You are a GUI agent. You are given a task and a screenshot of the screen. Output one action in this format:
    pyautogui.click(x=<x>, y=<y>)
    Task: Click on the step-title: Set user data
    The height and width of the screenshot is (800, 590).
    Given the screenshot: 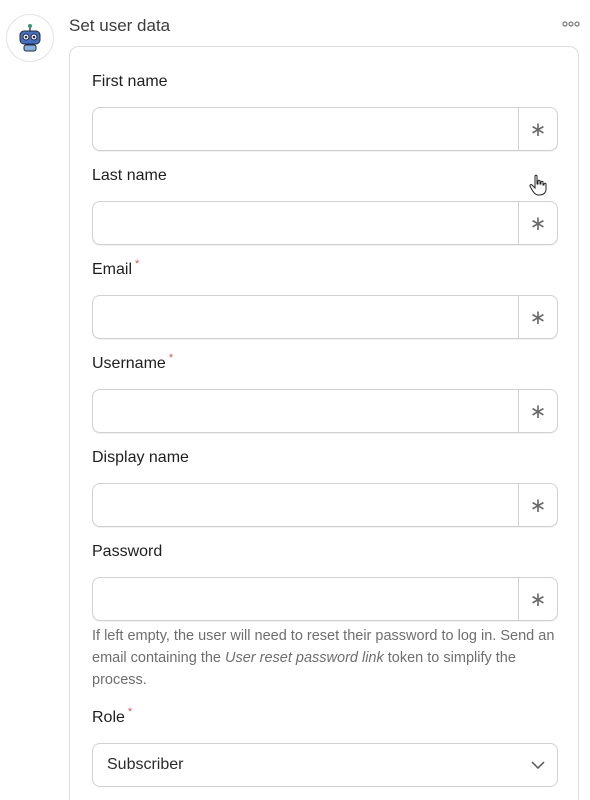 What is the action you would take?
    pyautogui.click(x=120, y=25)
    